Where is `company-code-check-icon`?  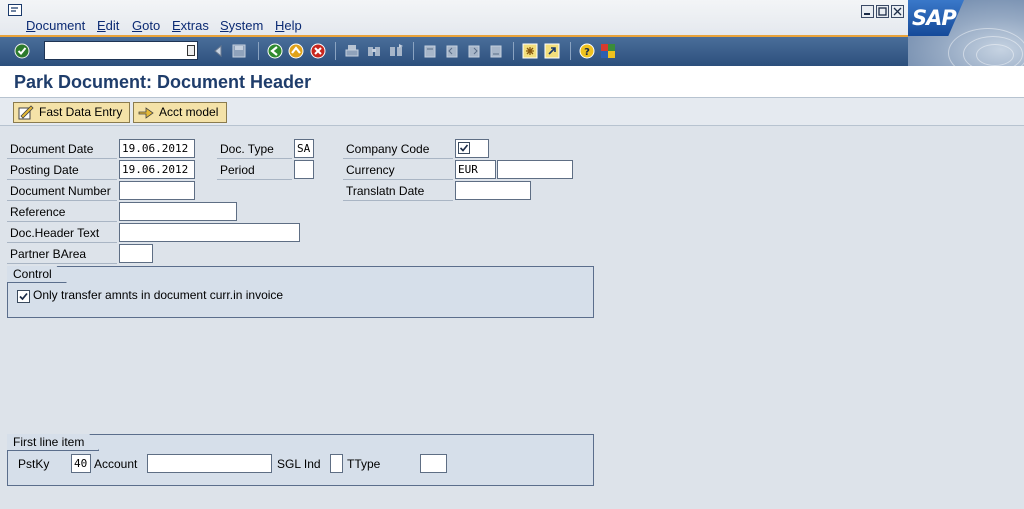
company-code-check-icon is located at coordinates (464, 148).